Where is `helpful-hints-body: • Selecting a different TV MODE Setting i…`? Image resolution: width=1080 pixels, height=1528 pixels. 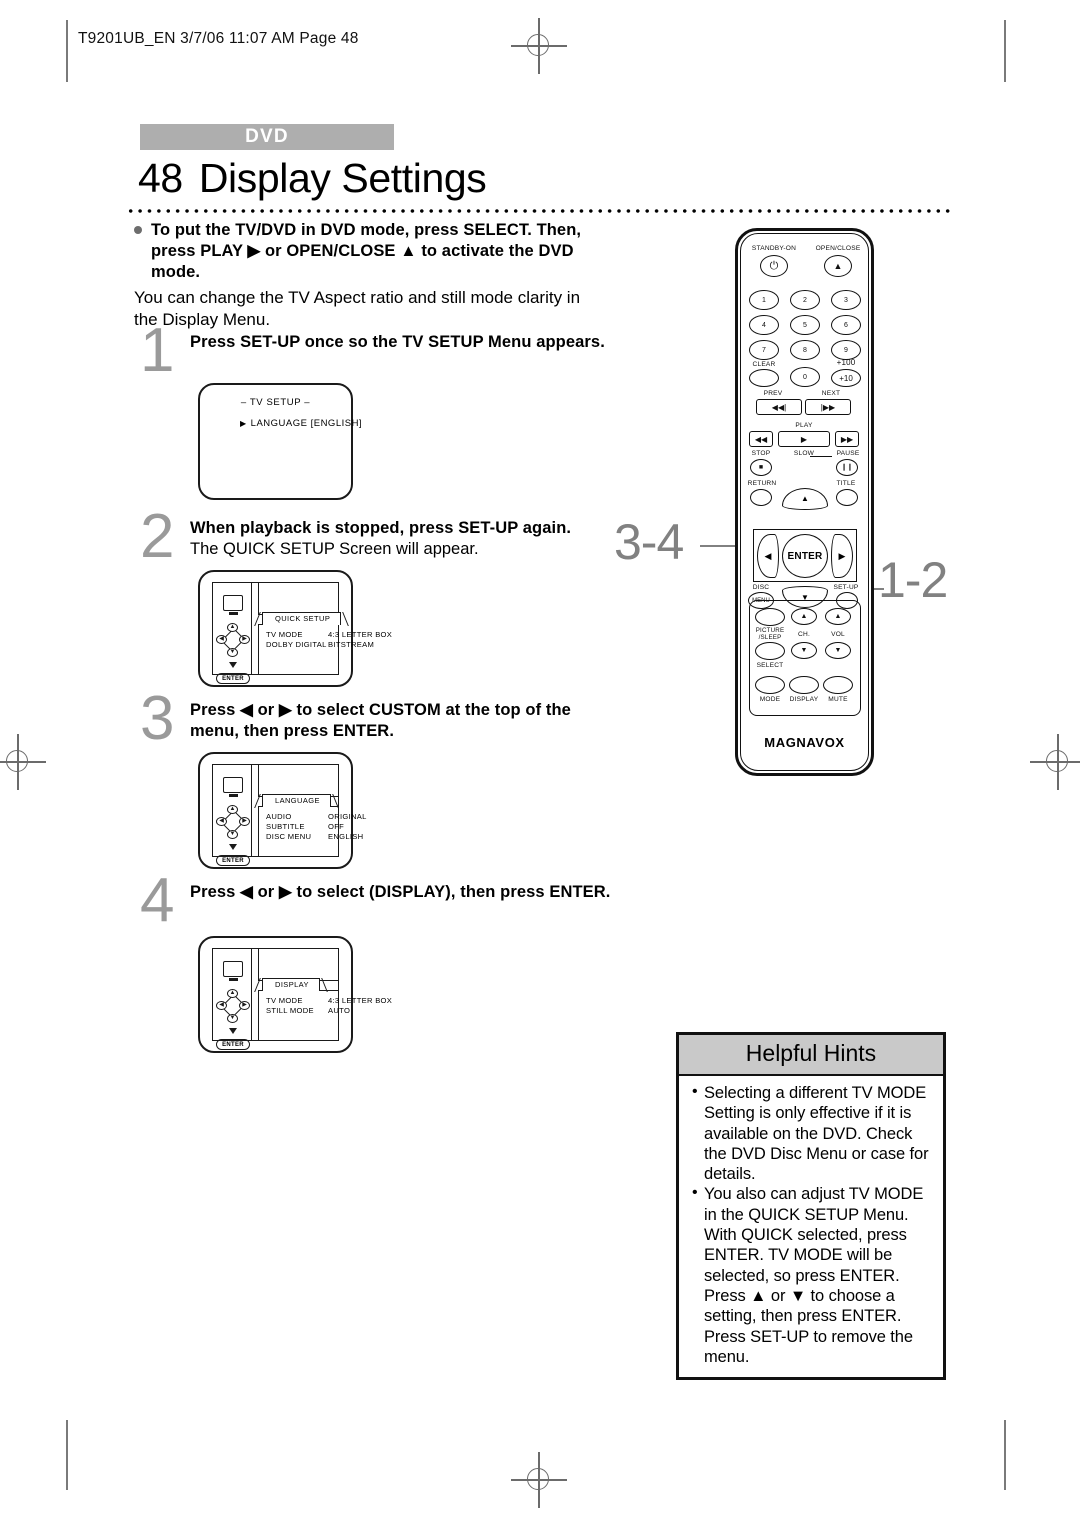 helpful-hints-body: • Selecting a different TV MODE Setting i… is located at coordinates (811, 1226).